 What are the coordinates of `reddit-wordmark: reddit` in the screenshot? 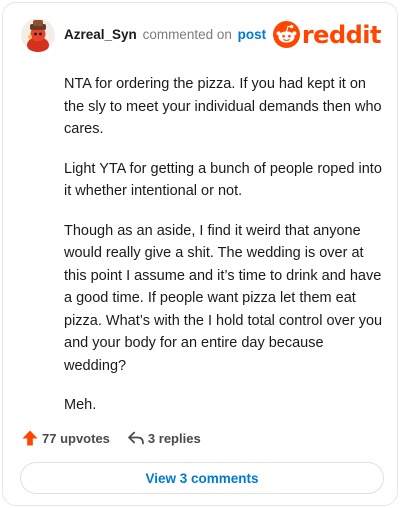 It's located at (341, 34).